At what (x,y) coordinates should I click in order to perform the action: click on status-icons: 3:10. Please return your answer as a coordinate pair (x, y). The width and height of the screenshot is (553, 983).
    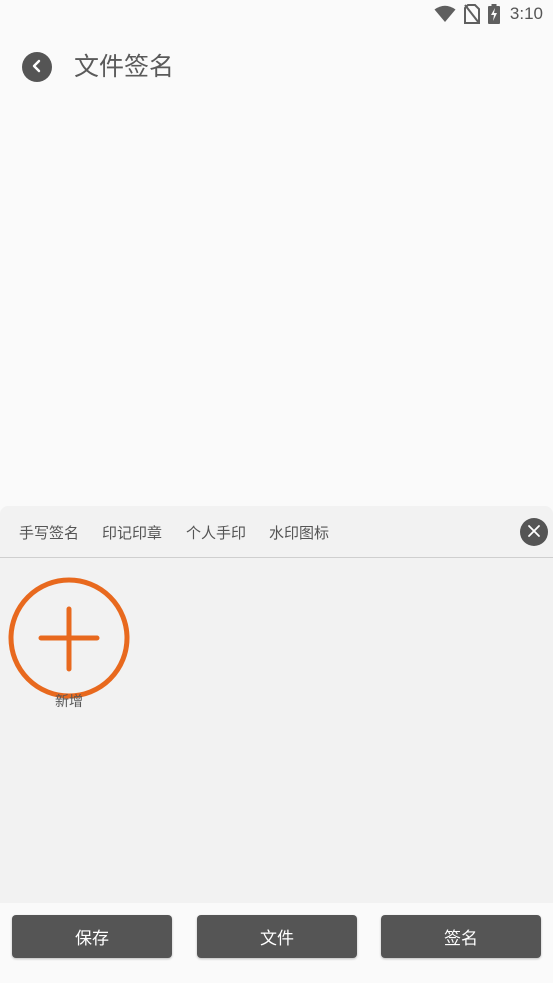
    Looking at the image, I should click on (488, 14).